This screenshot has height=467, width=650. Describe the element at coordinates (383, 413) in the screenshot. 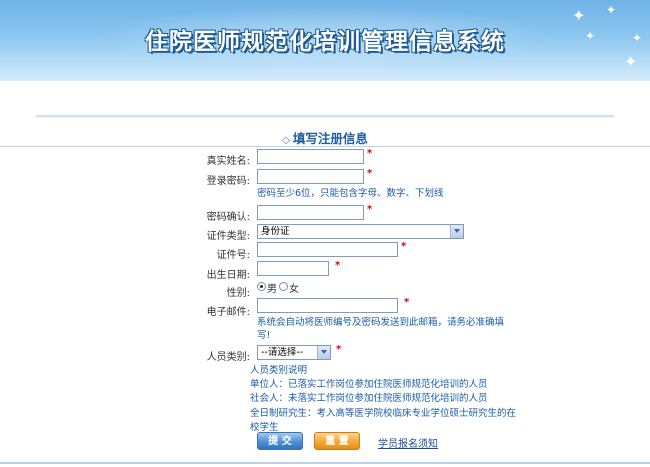

I see `notes-fulltime: 全日制研究生：考入高等医学院校临床专业学位硕士研究生的在` at that location.